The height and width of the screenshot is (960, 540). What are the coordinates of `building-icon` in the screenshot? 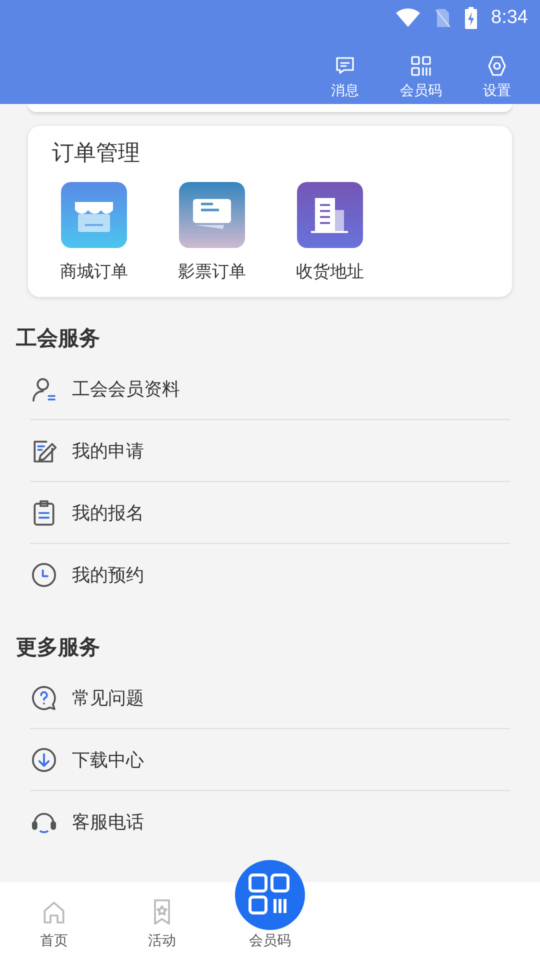 It's located at (330, 215).